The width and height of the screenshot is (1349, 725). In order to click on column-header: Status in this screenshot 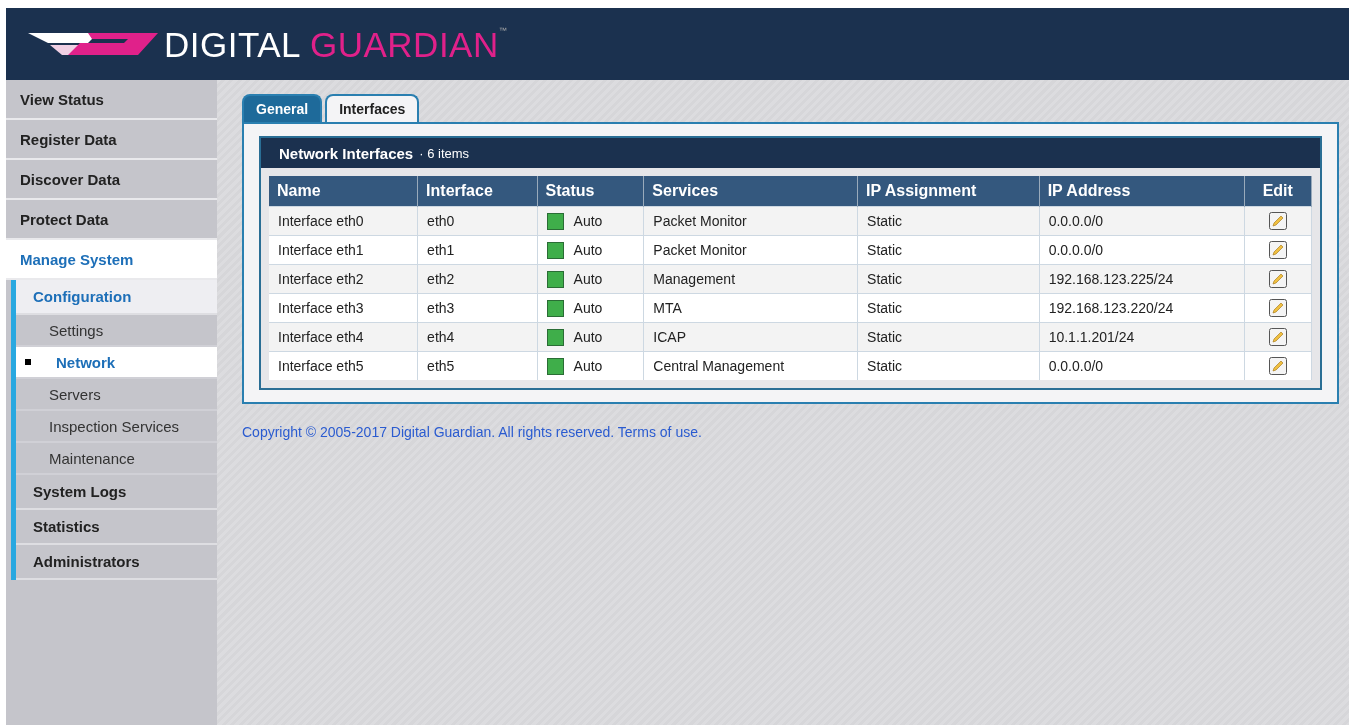, I will do `click(590, 191)`.